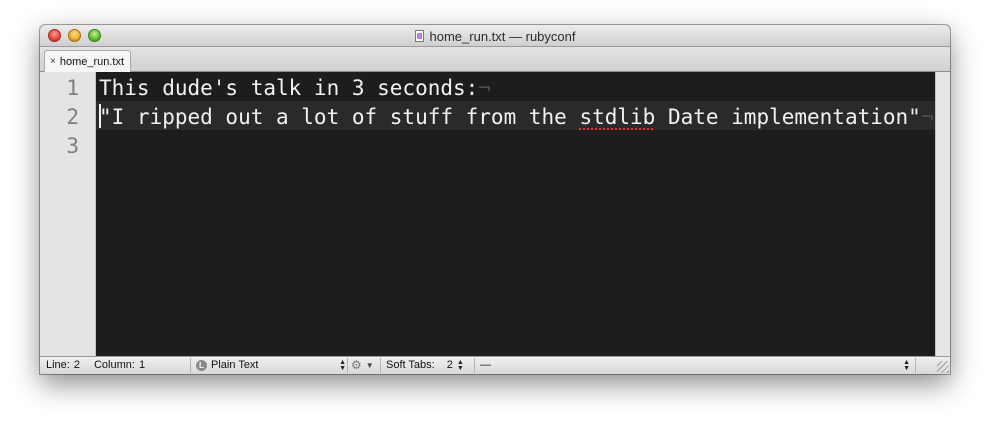 This screenshot has width=990, height=428. What do you see at coordinates (68, 214) in the screenshot?
I see `line-number-gutter: 1 2 3` at bounding box center [68, 214].